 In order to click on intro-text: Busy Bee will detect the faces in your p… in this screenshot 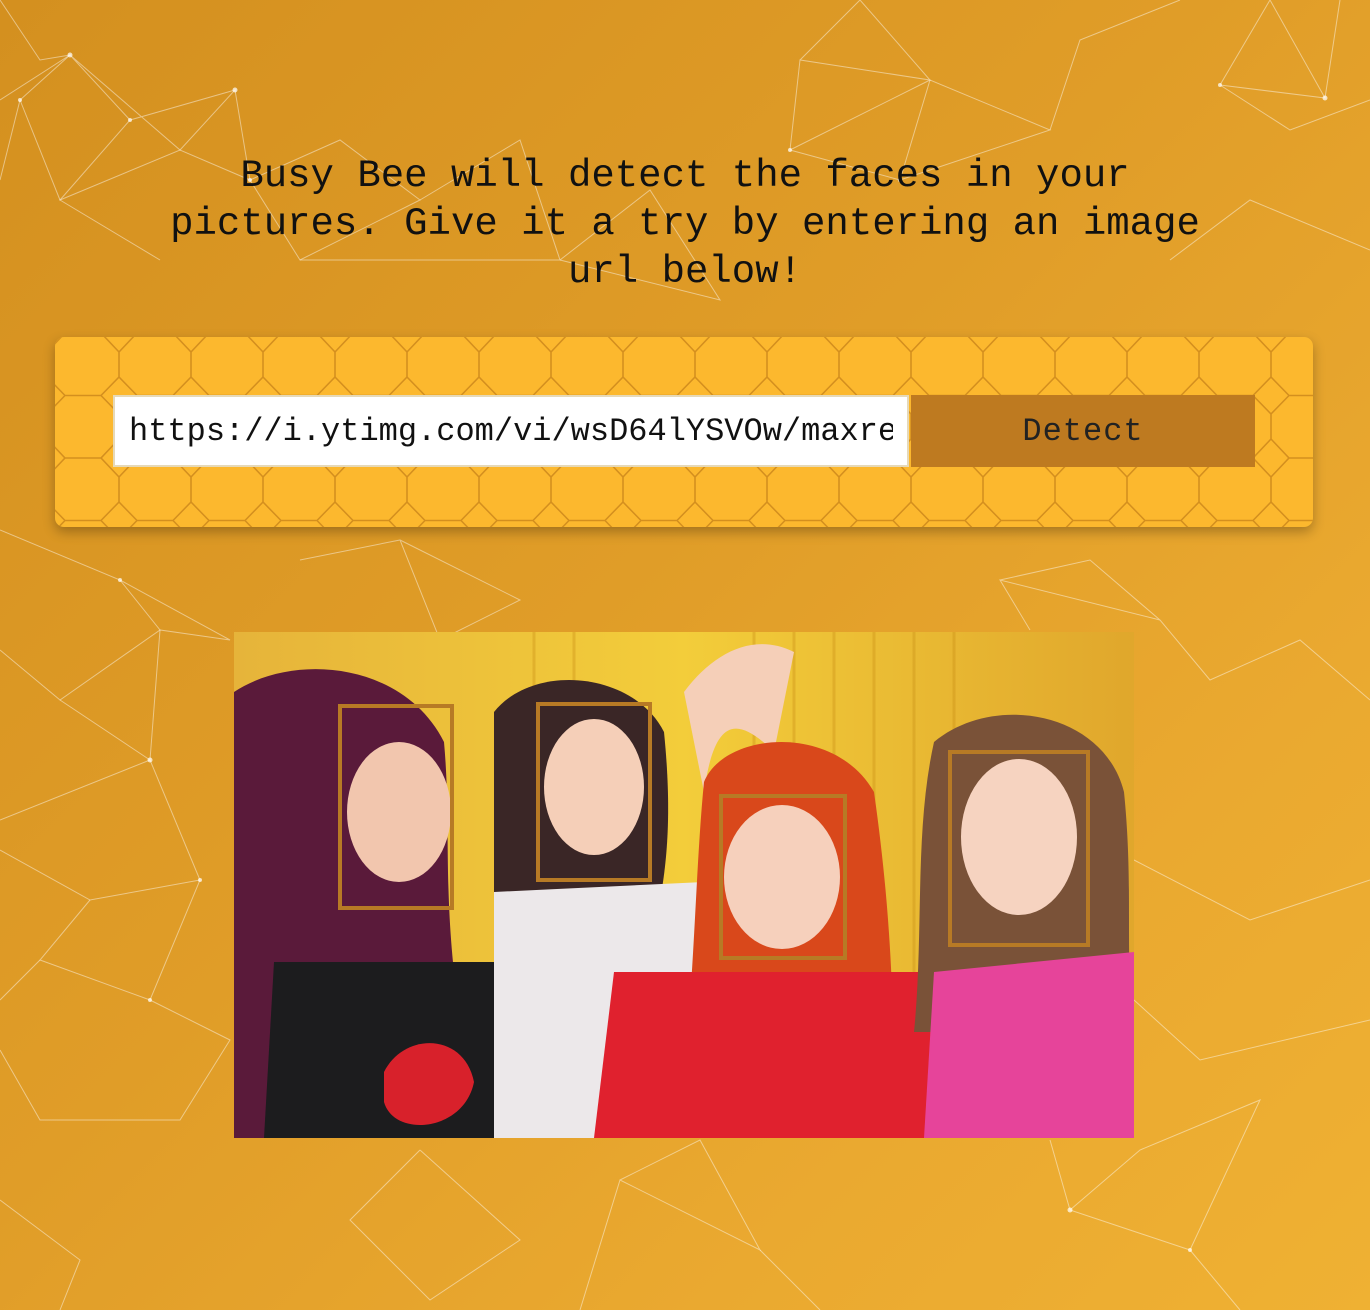, I will do `click(685, 224)`.